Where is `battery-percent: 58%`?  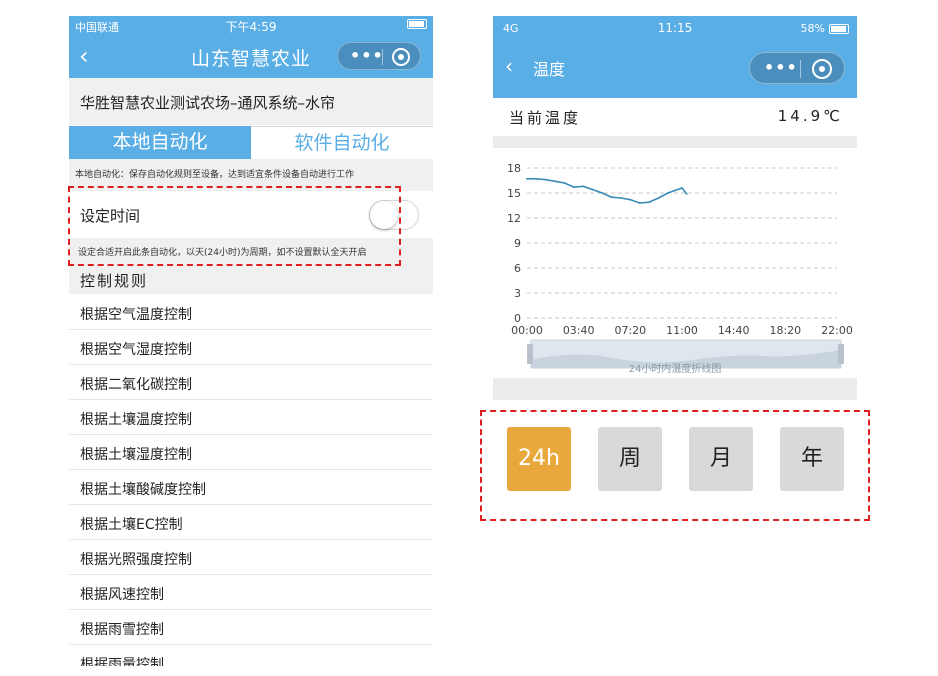 battery-percent: 58% is located at coordinates (812, 28).